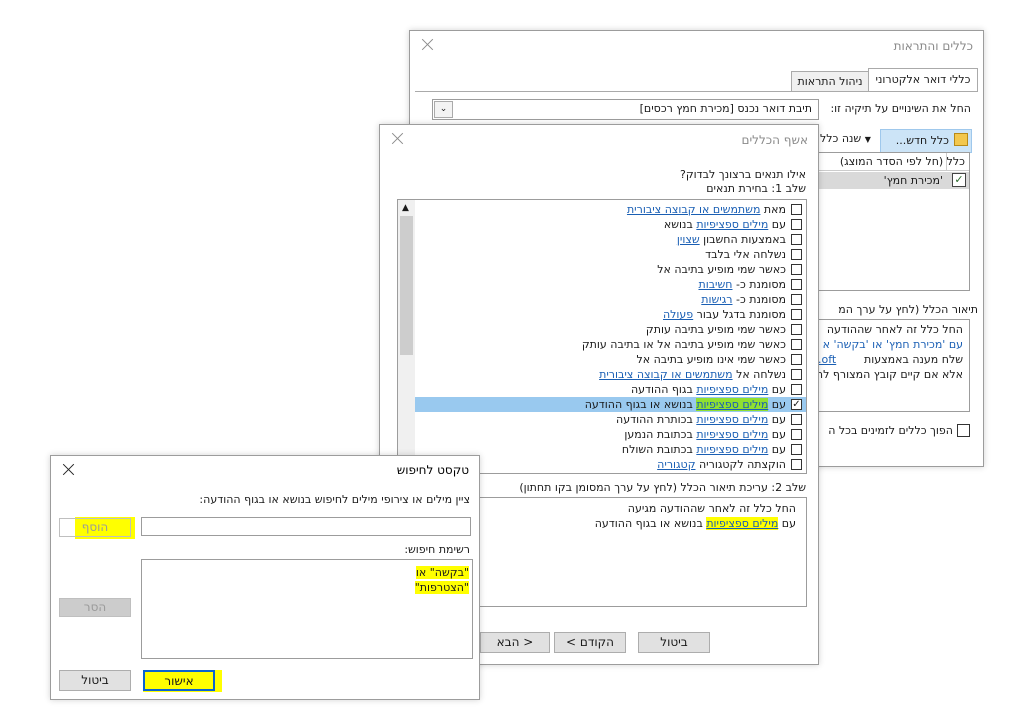  Describe the element at coordinates (688, 239) in the screenshot. I see `condition-link: שצוין` at that location.